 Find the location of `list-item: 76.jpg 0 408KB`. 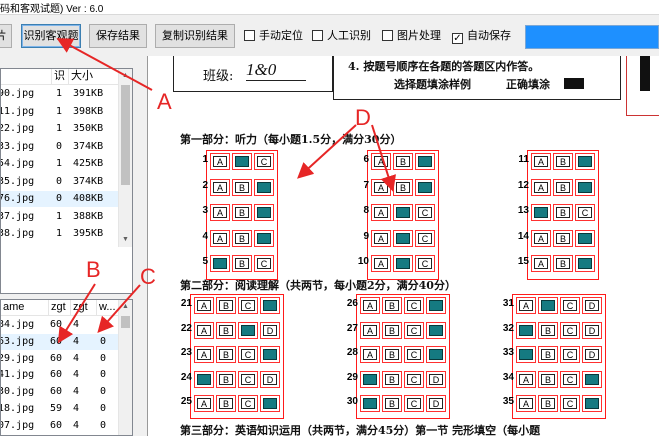

list-item: 76.jpg 0 408KB is located at coordinates (60, 199).